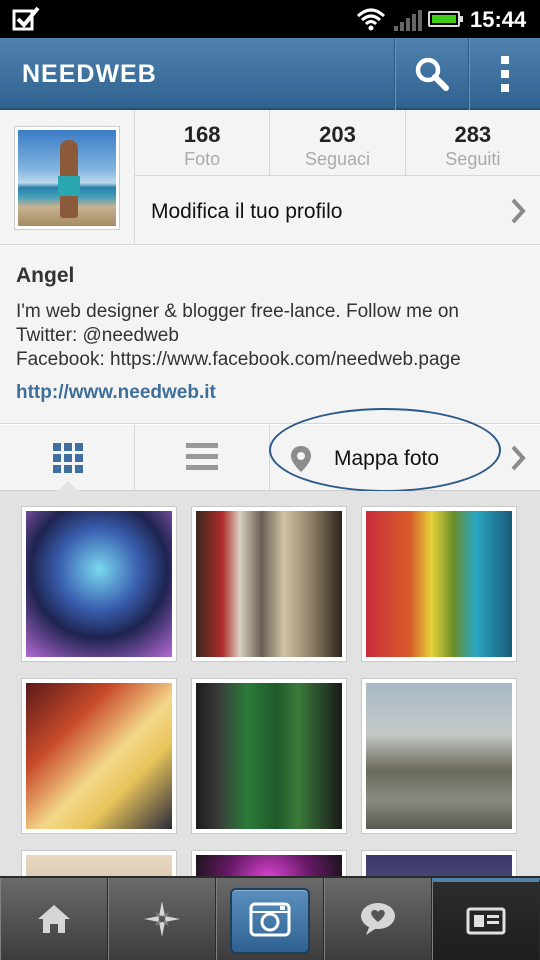  Describe the element at coordinates (445, 19) in the screenshot. I see `battery-icon` at that location.